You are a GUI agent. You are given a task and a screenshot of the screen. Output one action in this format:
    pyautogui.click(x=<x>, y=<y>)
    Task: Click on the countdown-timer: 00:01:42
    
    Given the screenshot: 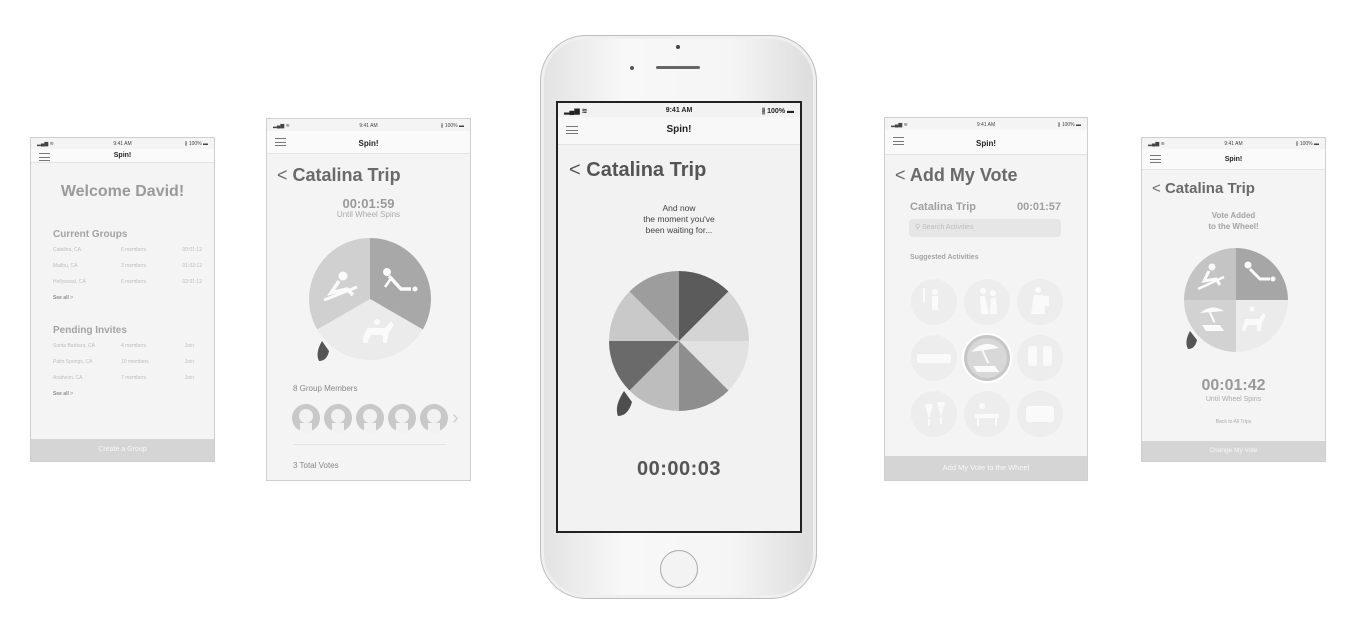 What is the action you would take?
    pyautogui.click(x=1233, y=385)
    